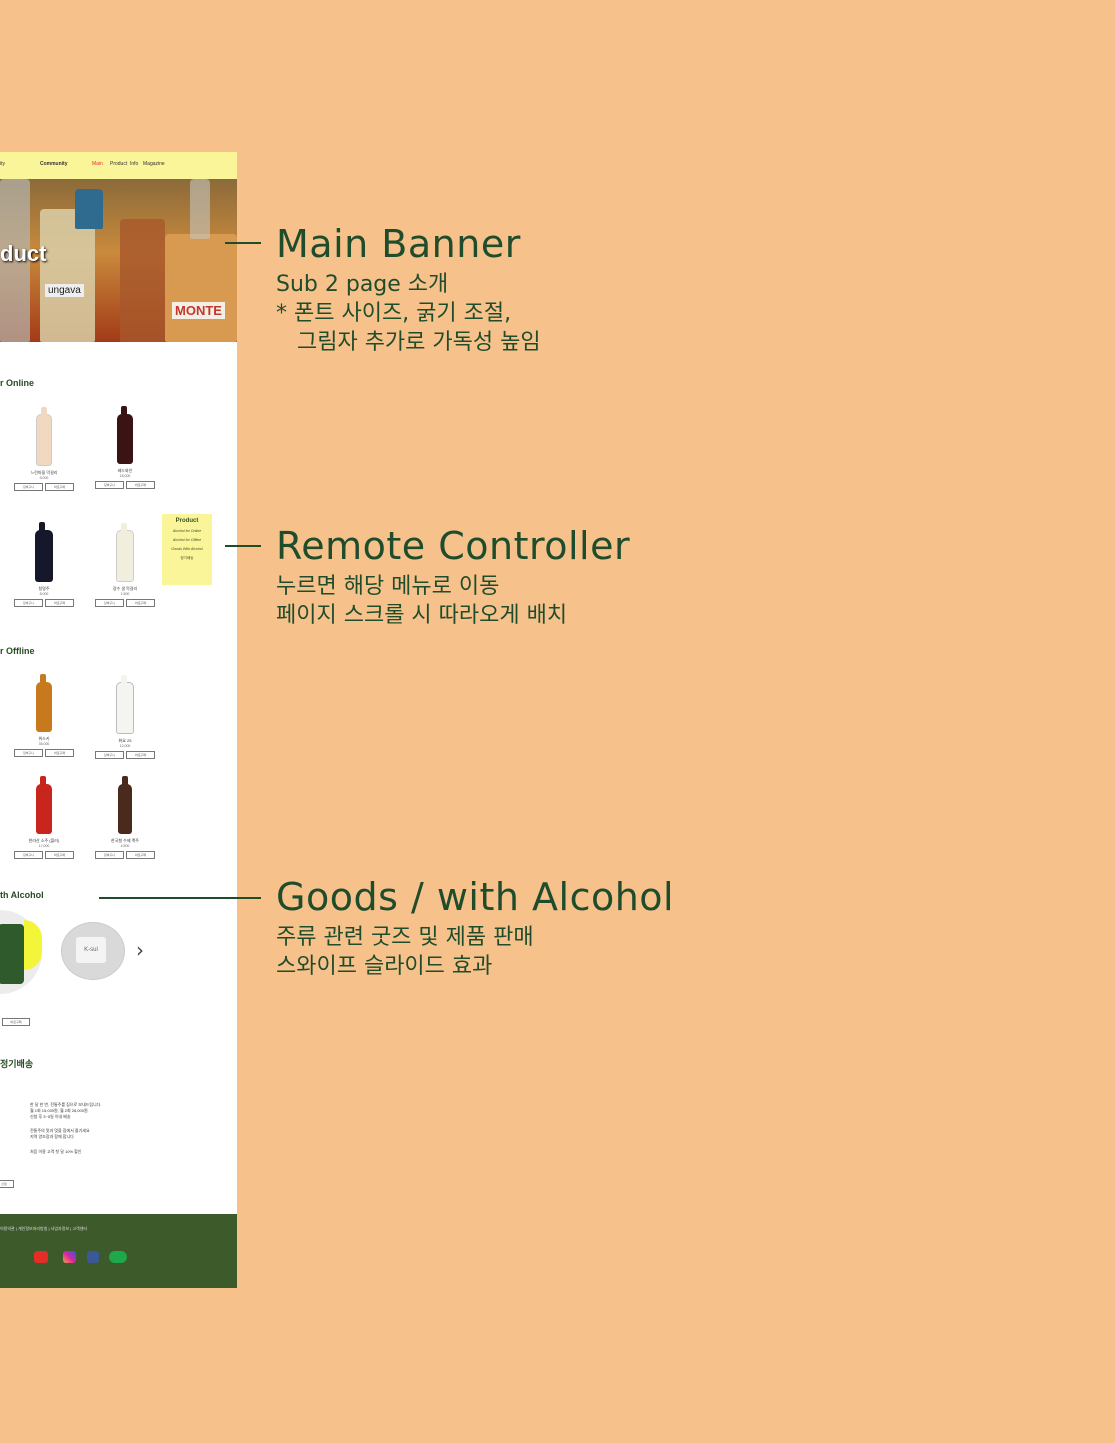 The image size is (1115, 1443). What do you see at coordinates (405, 952) in the screenshot?
I see `annotation-desc-goods: 주류 관련 굿즈 및 제품 판매 스와이프 슬라이드 효과` at bounding box center [405, 952].